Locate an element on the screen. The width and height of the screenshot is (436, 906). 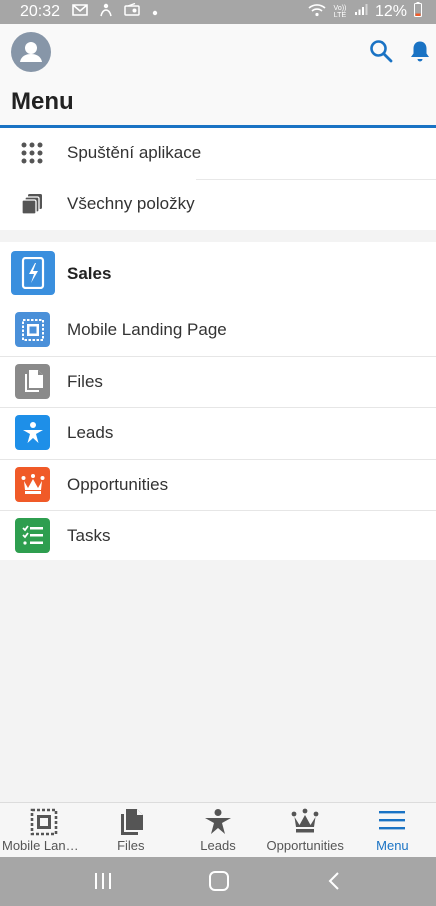
bottom-nav-opportunities: Opportunities is located at coordinates (305, 830).